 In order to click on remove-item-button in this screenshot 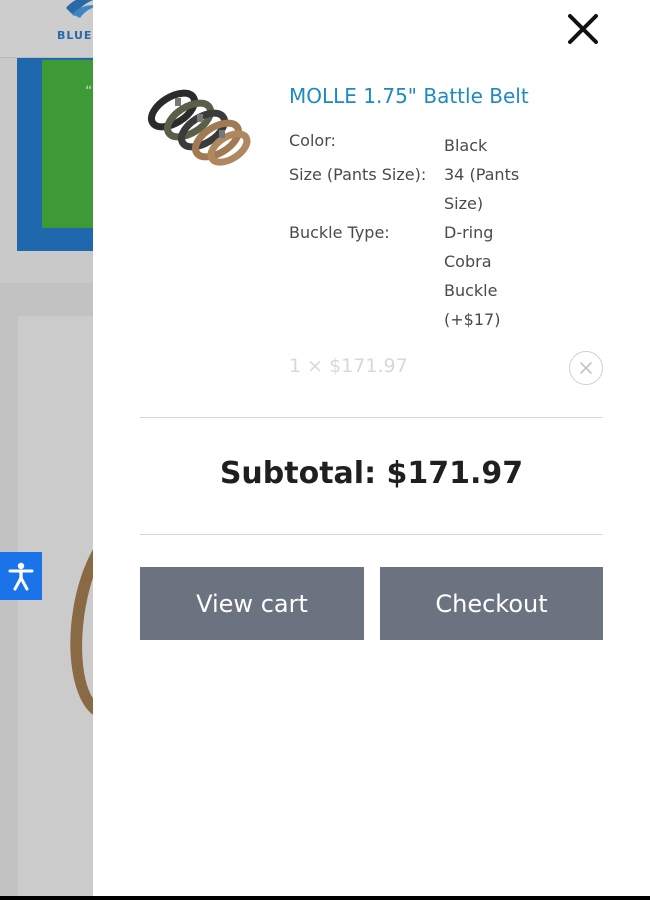, I will do `click(586, 368)`.